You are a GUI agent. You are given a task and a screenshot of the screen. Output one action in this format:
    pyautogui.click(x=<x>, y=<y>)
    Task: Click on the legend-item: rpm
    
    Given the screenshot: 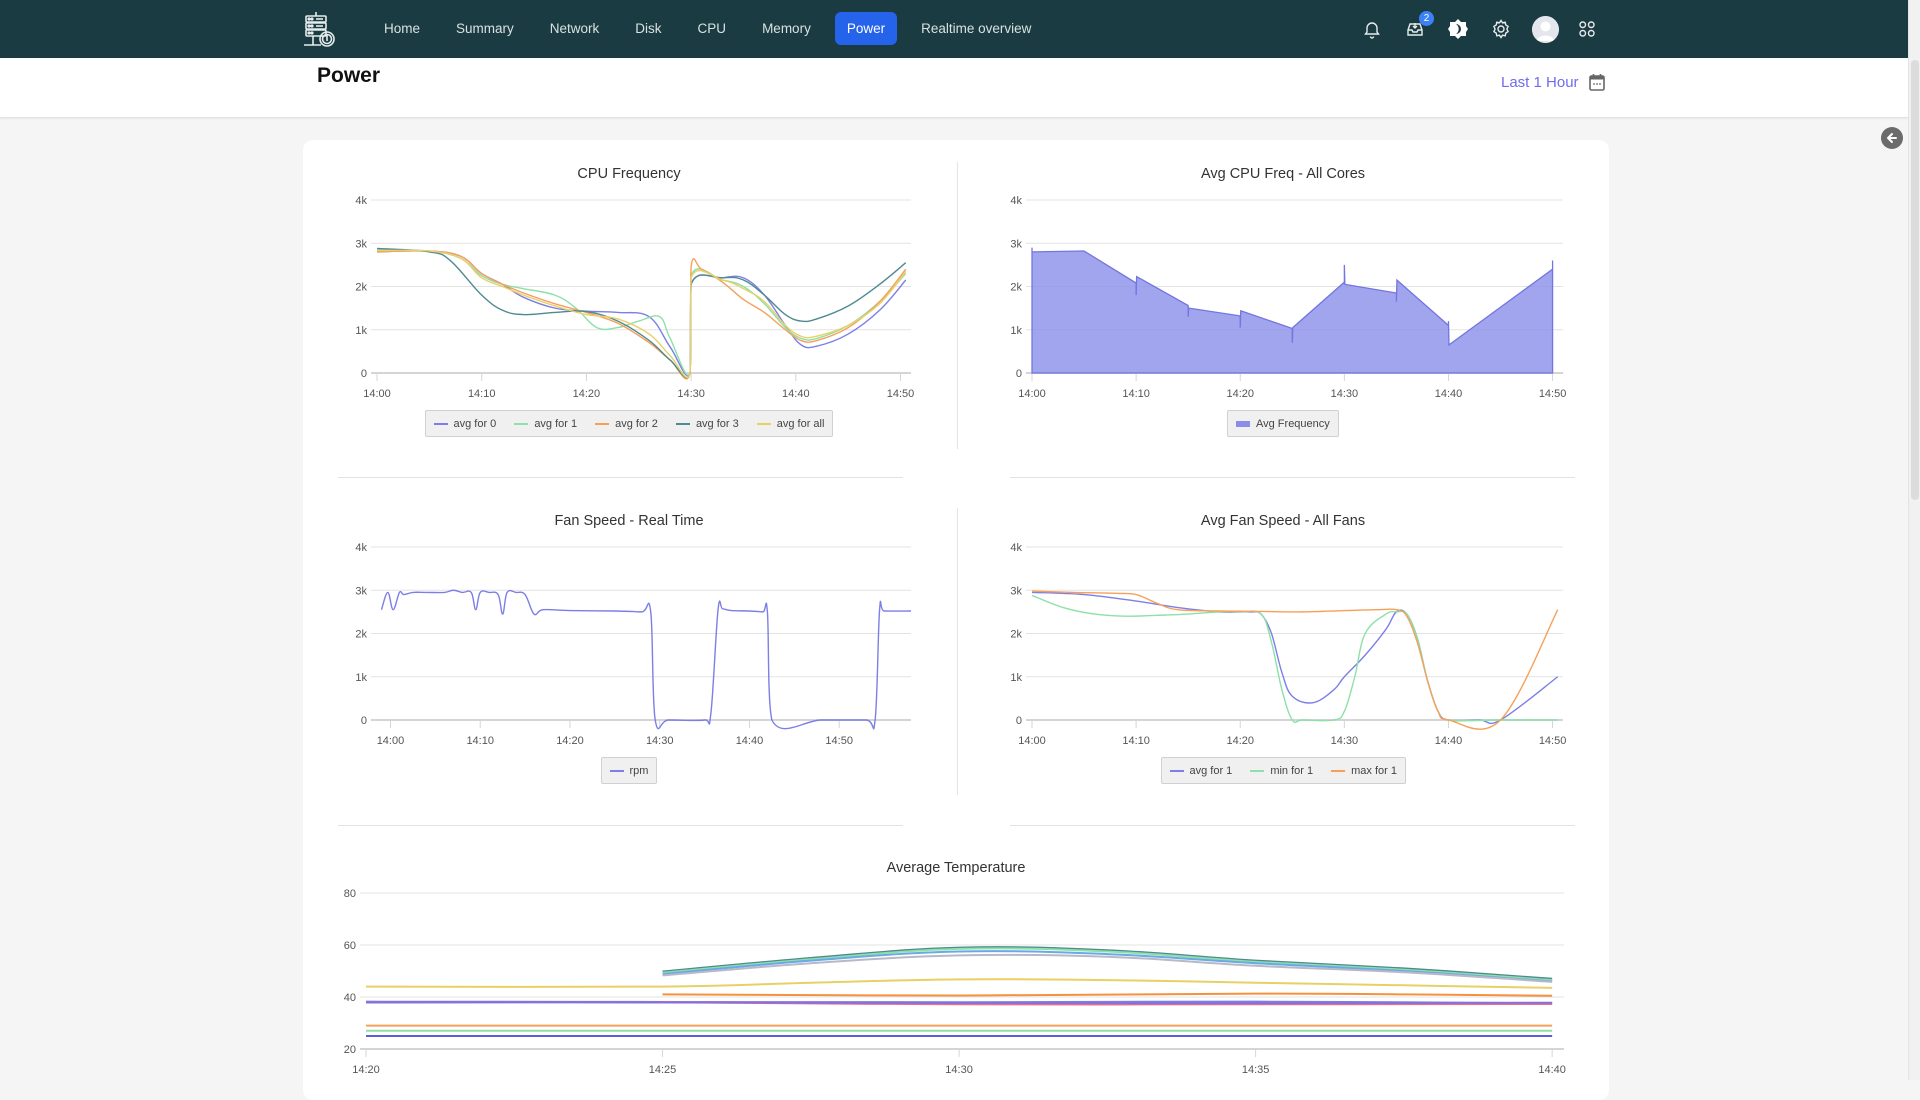 What is the action you would take?
    pyautogui.click(x=629, y=770)
    